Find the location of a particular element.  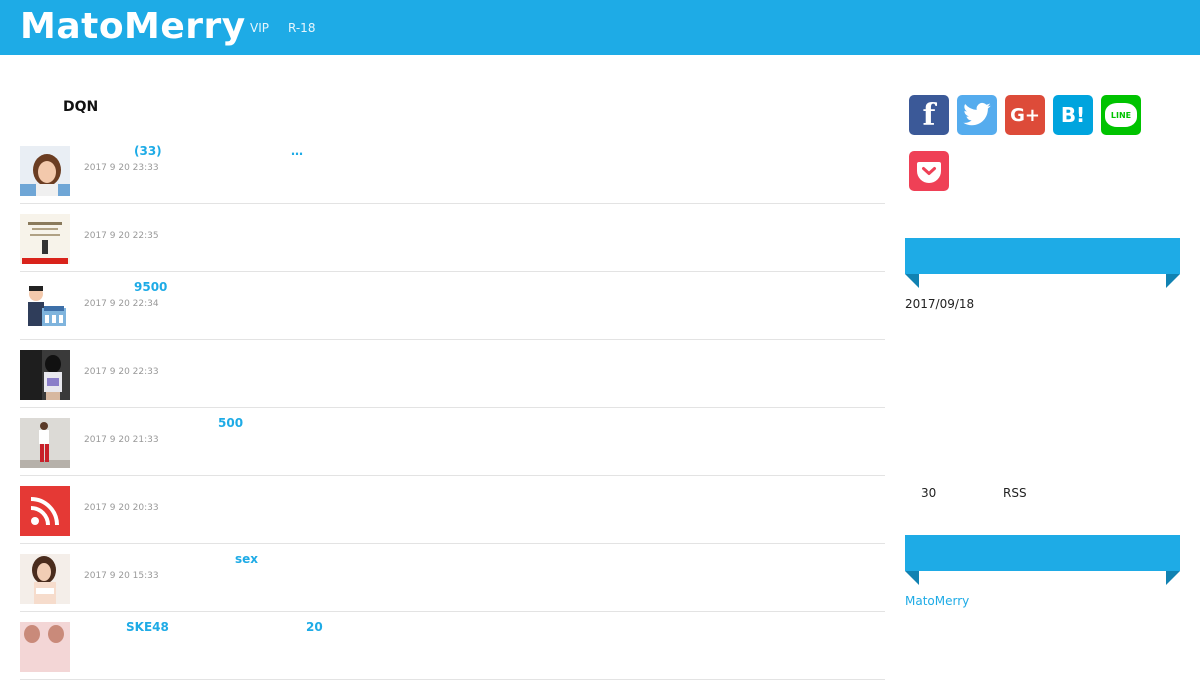

twitter-icon is located at coordinates (977, 115).